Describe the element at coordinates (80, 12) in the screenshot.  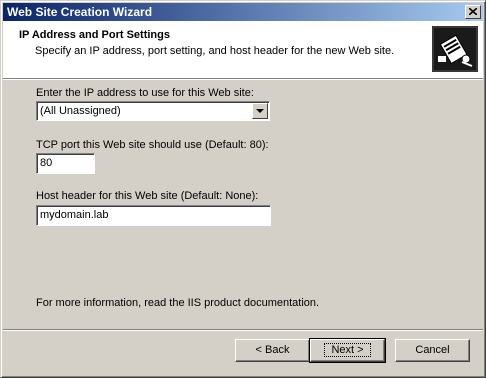
I see `window-title: Web Site Creation Wizard` at that location.